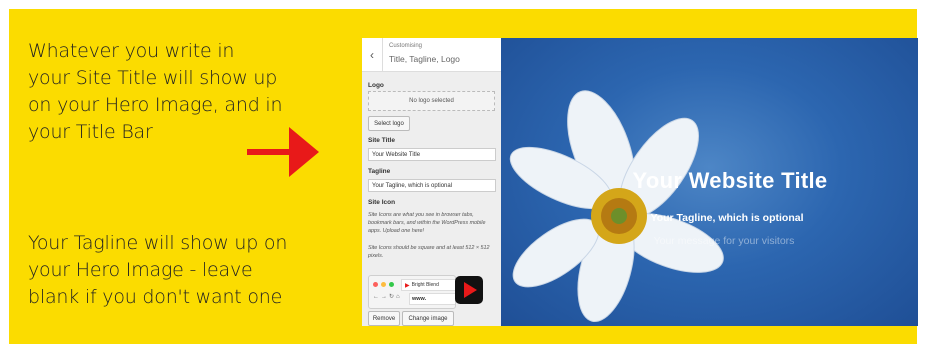 This screenshot has height=353, width=926. I want to click on explanation-line: your Site Title will show up, so click(153, 78).